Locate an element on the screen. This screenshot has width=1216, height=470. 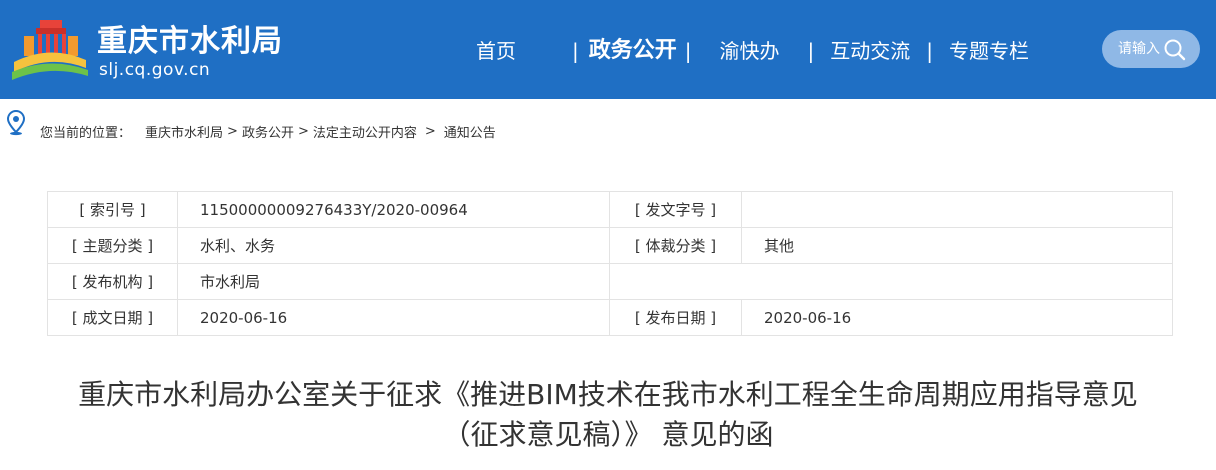
issuer-label: [ 发布机构 ] is located at coordinates (112, 281).